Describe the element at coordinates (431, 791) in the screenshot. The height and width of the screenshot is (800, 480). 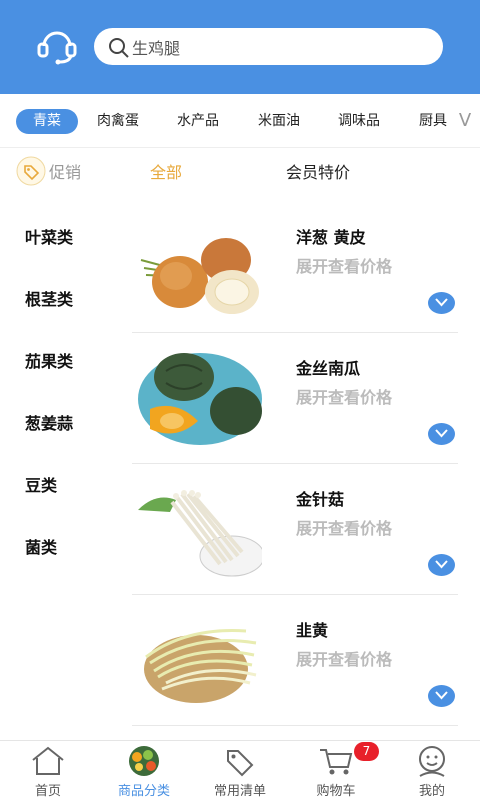
I see `nav-label: 我的` at that location.